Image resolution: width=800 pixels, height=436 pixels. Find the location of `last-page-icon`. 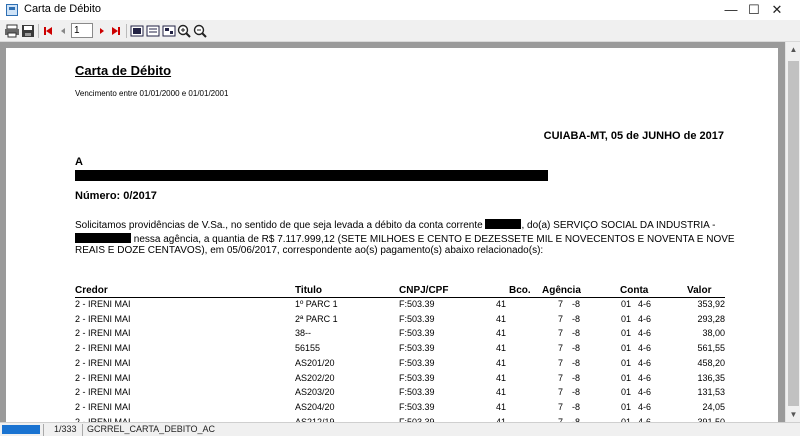

last-page-icon is located at coordinates (116, 31).